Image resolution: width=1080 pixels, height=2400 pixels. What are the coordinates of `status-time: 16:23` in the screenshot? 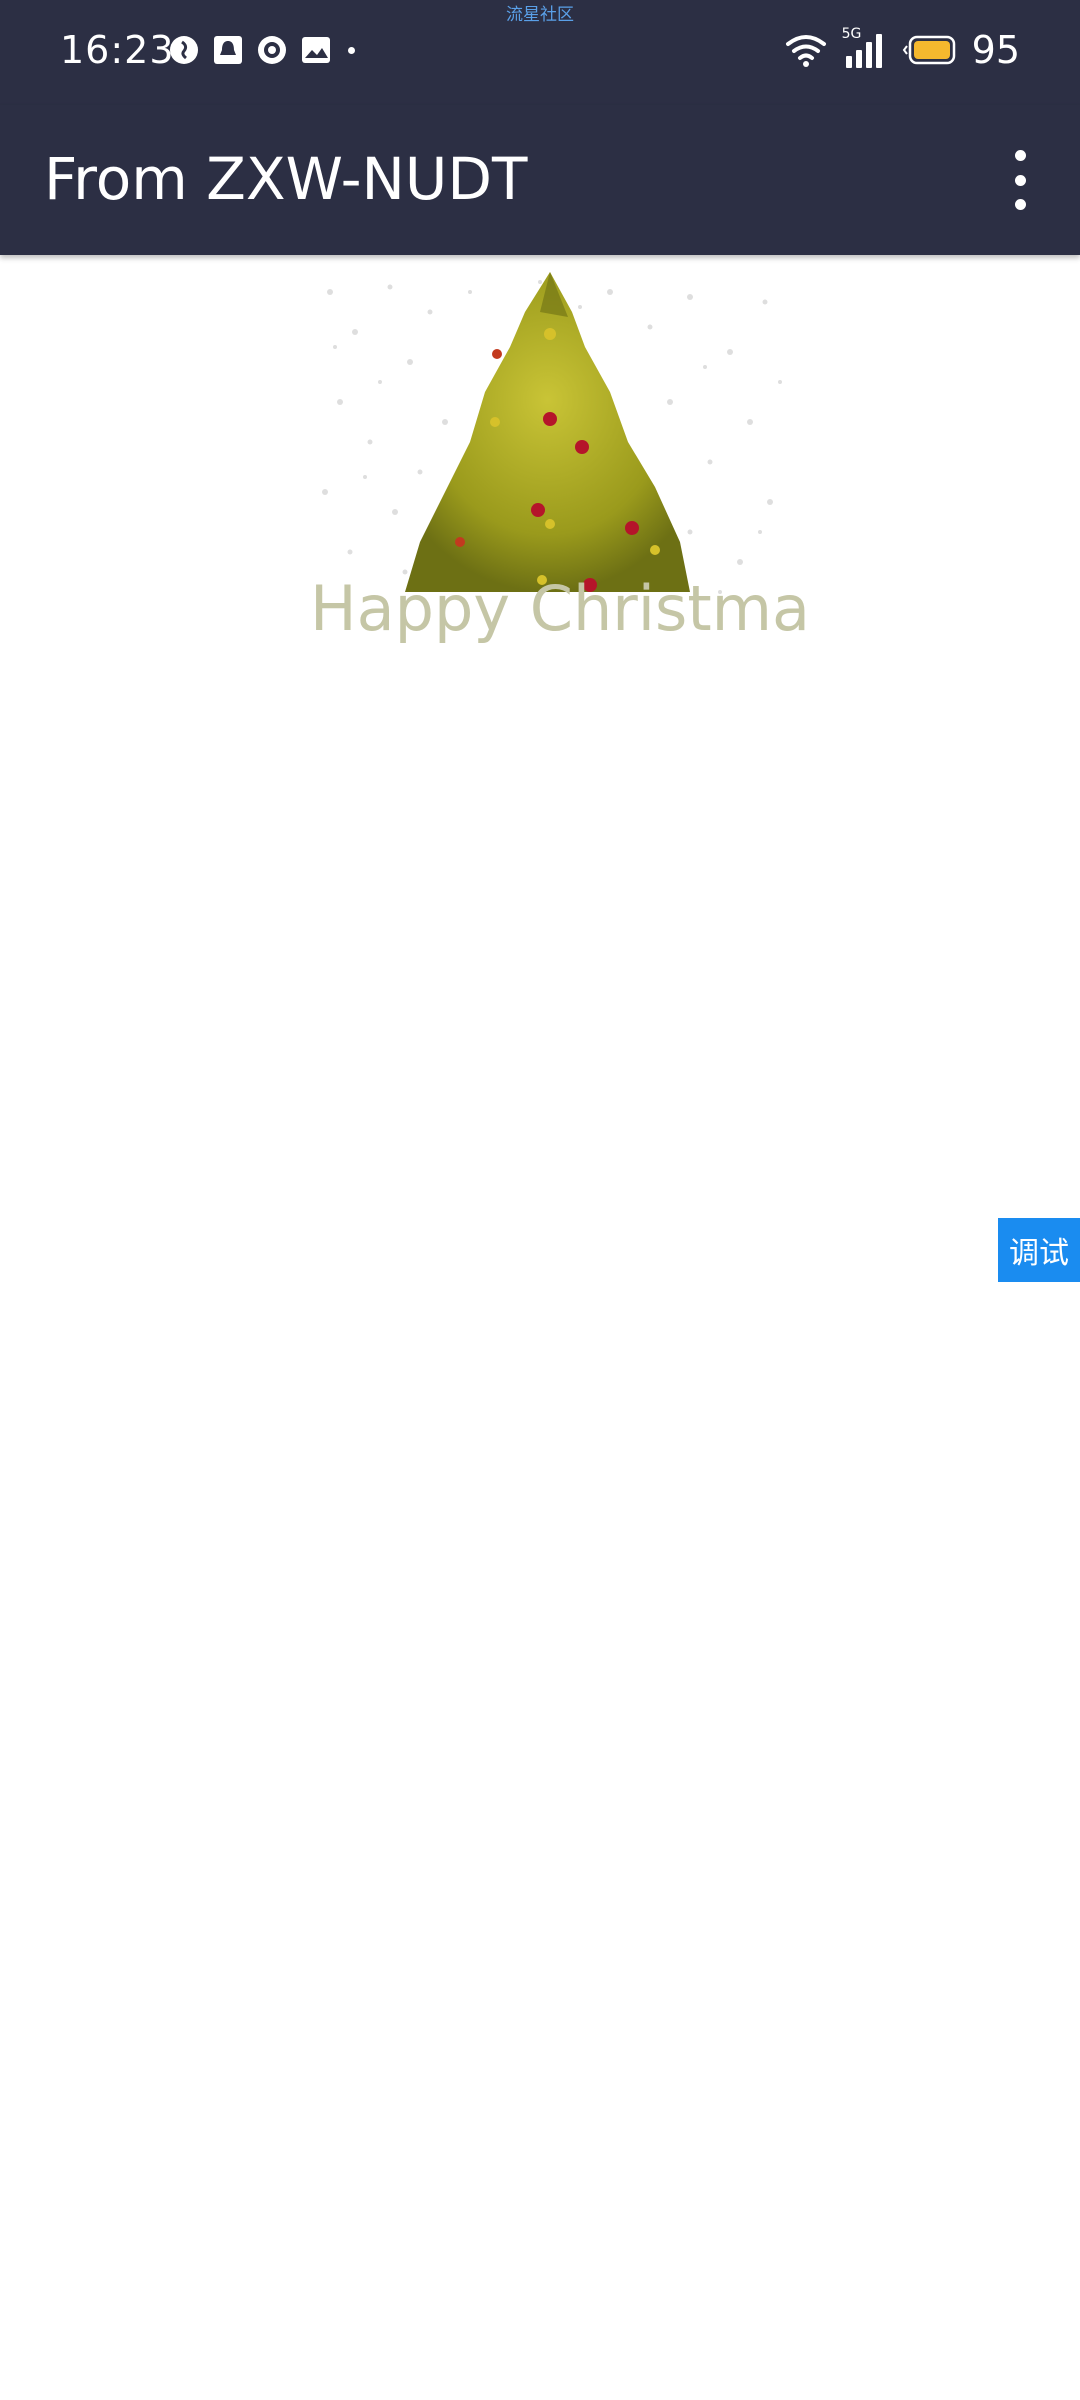 It's located at (117, 50).